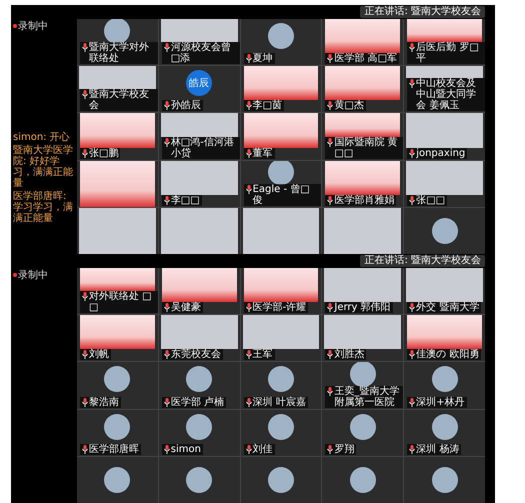  What do you see at coordinates (199, 385) in the screenshot?
I see `participant-tile: 医学部 卢楠` at bounding box center [199, 385].